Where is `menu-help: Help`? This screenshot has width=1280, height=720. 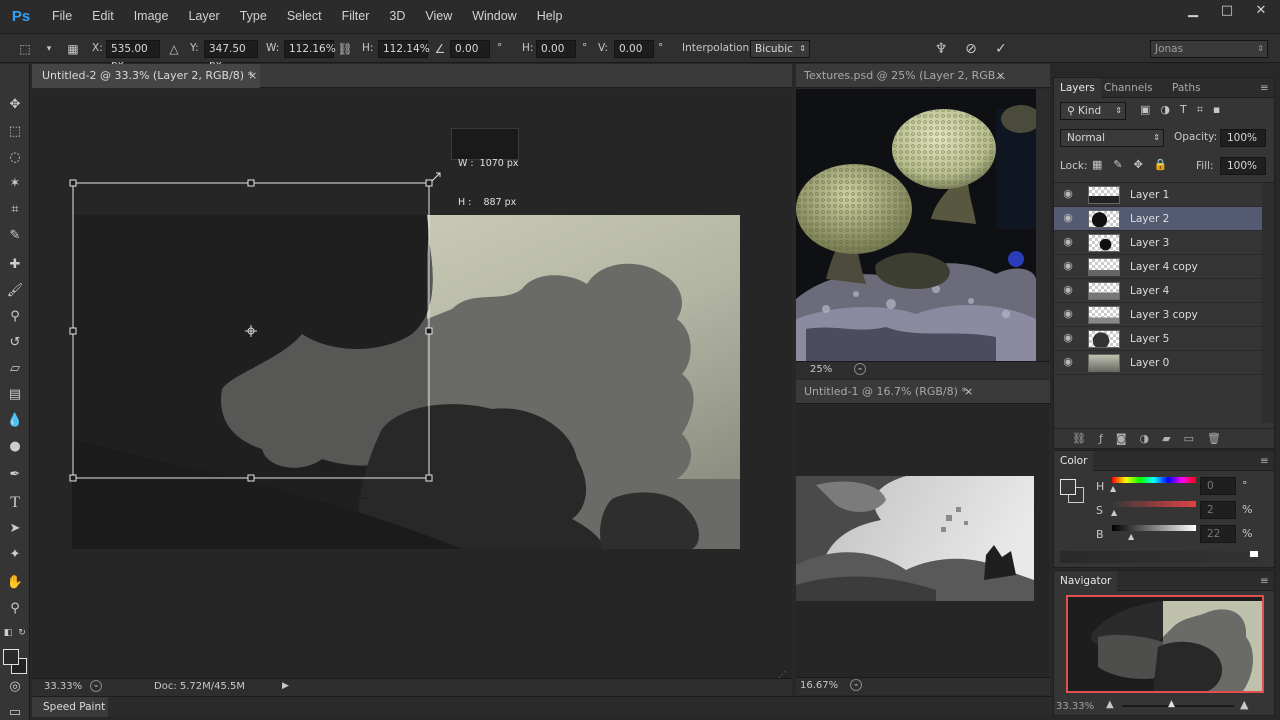 menu-help: Help is located at coordinates (550, 16).